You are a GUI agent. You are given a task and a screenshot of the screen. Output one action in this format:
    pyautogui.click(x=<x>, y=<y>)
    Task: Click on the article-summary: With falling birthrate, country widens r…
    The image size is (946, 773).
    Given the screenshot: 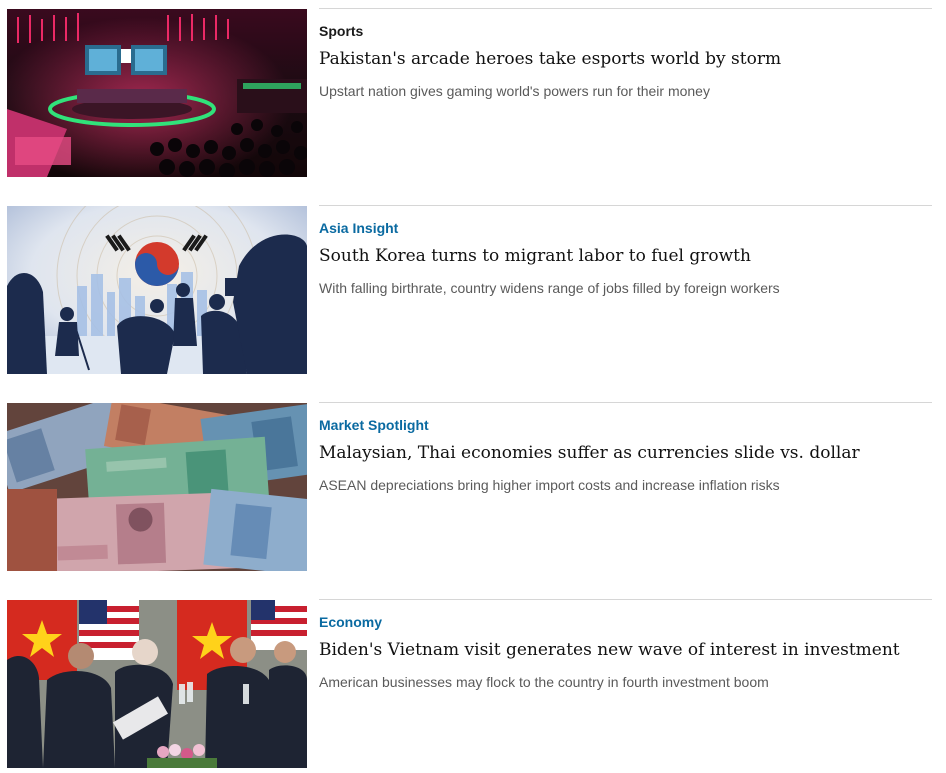 What is the action you would take?
    pyautogui.click(x=549, y=288)
    